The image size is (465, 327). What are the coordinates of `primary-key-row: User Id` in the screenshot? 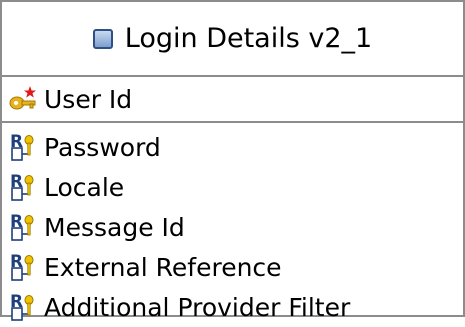 It's located at (232, 100).